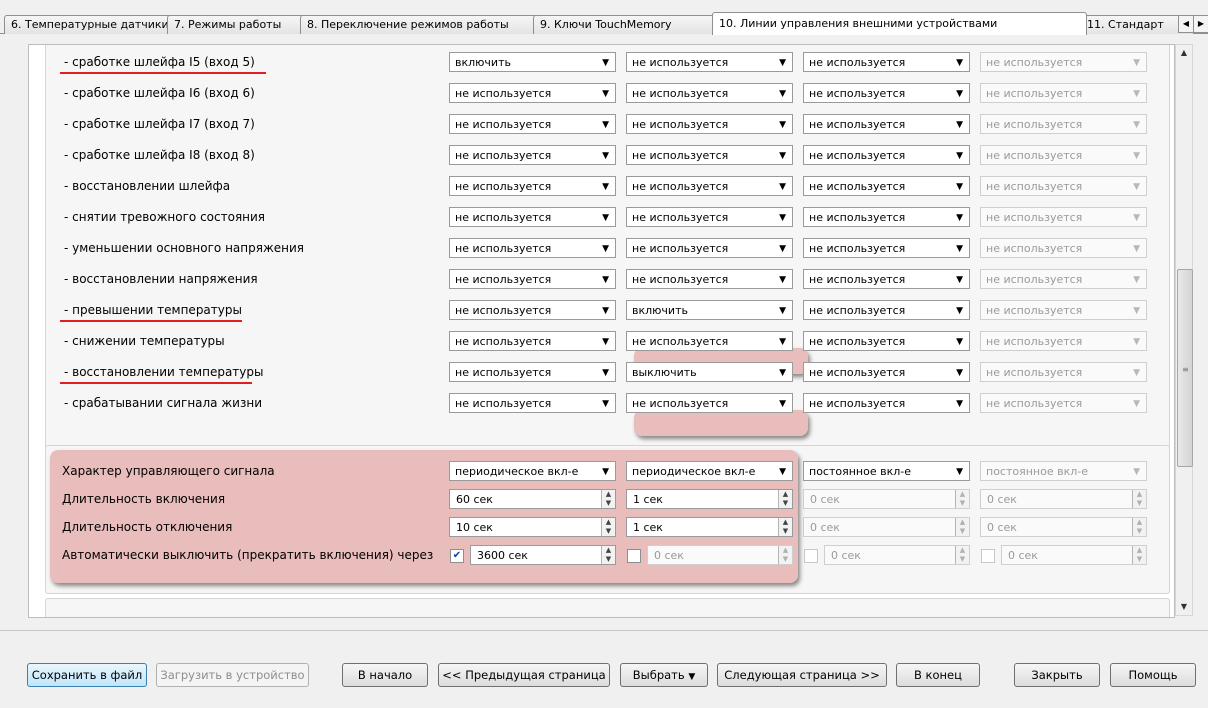 The height and width of the screenshot is (708, 1208). What do you see at coordinates (938, 675) in the screenshot?
I see `last-page-button: В конец` at bounding box center [938, 675].